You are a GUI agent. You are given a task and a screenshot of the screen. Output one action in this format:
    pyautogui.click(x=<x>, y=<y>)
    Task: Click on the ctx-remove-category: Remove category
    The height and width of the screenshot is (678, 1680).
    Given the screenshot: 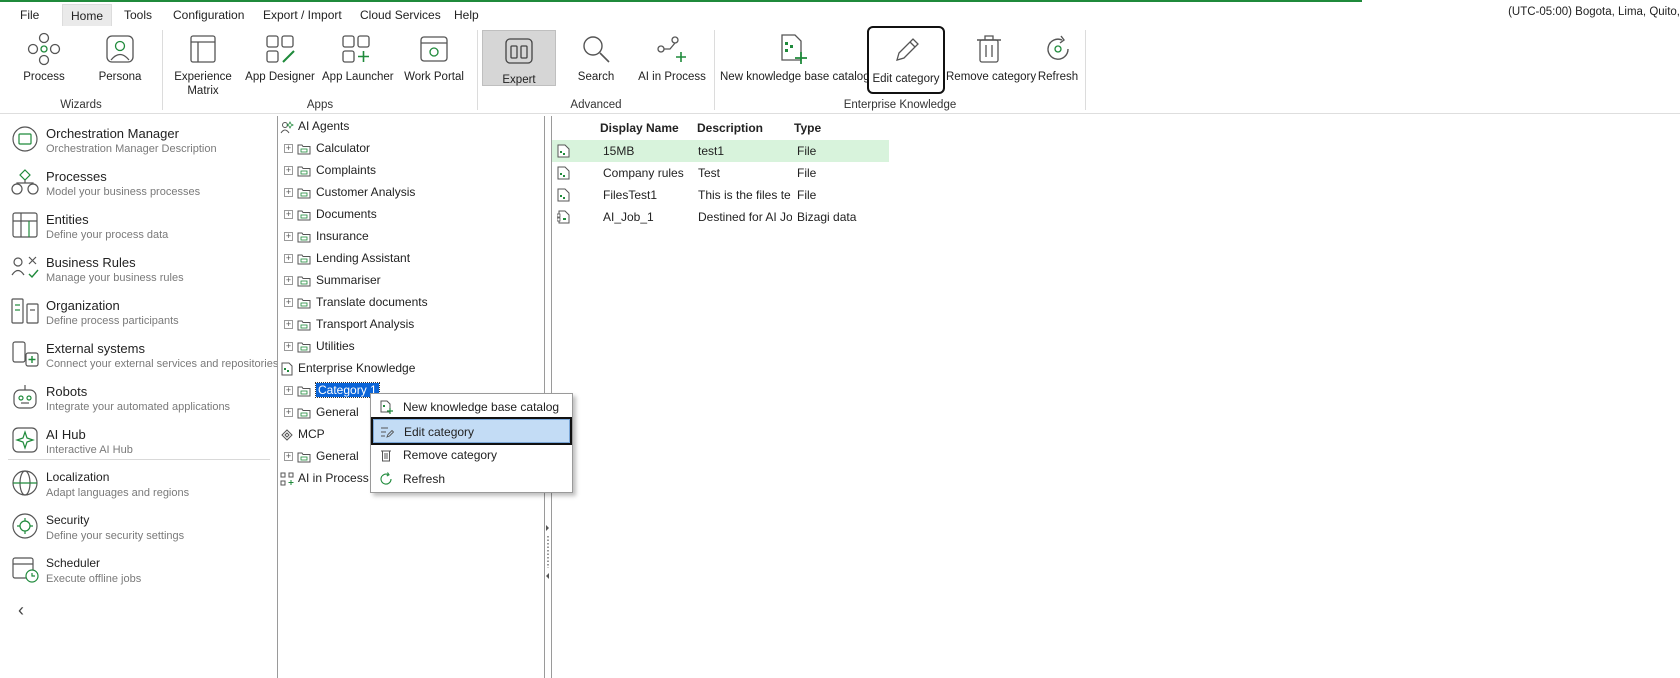 What is the action you would take?
    pyautogui.click(x=471, y=455)
    